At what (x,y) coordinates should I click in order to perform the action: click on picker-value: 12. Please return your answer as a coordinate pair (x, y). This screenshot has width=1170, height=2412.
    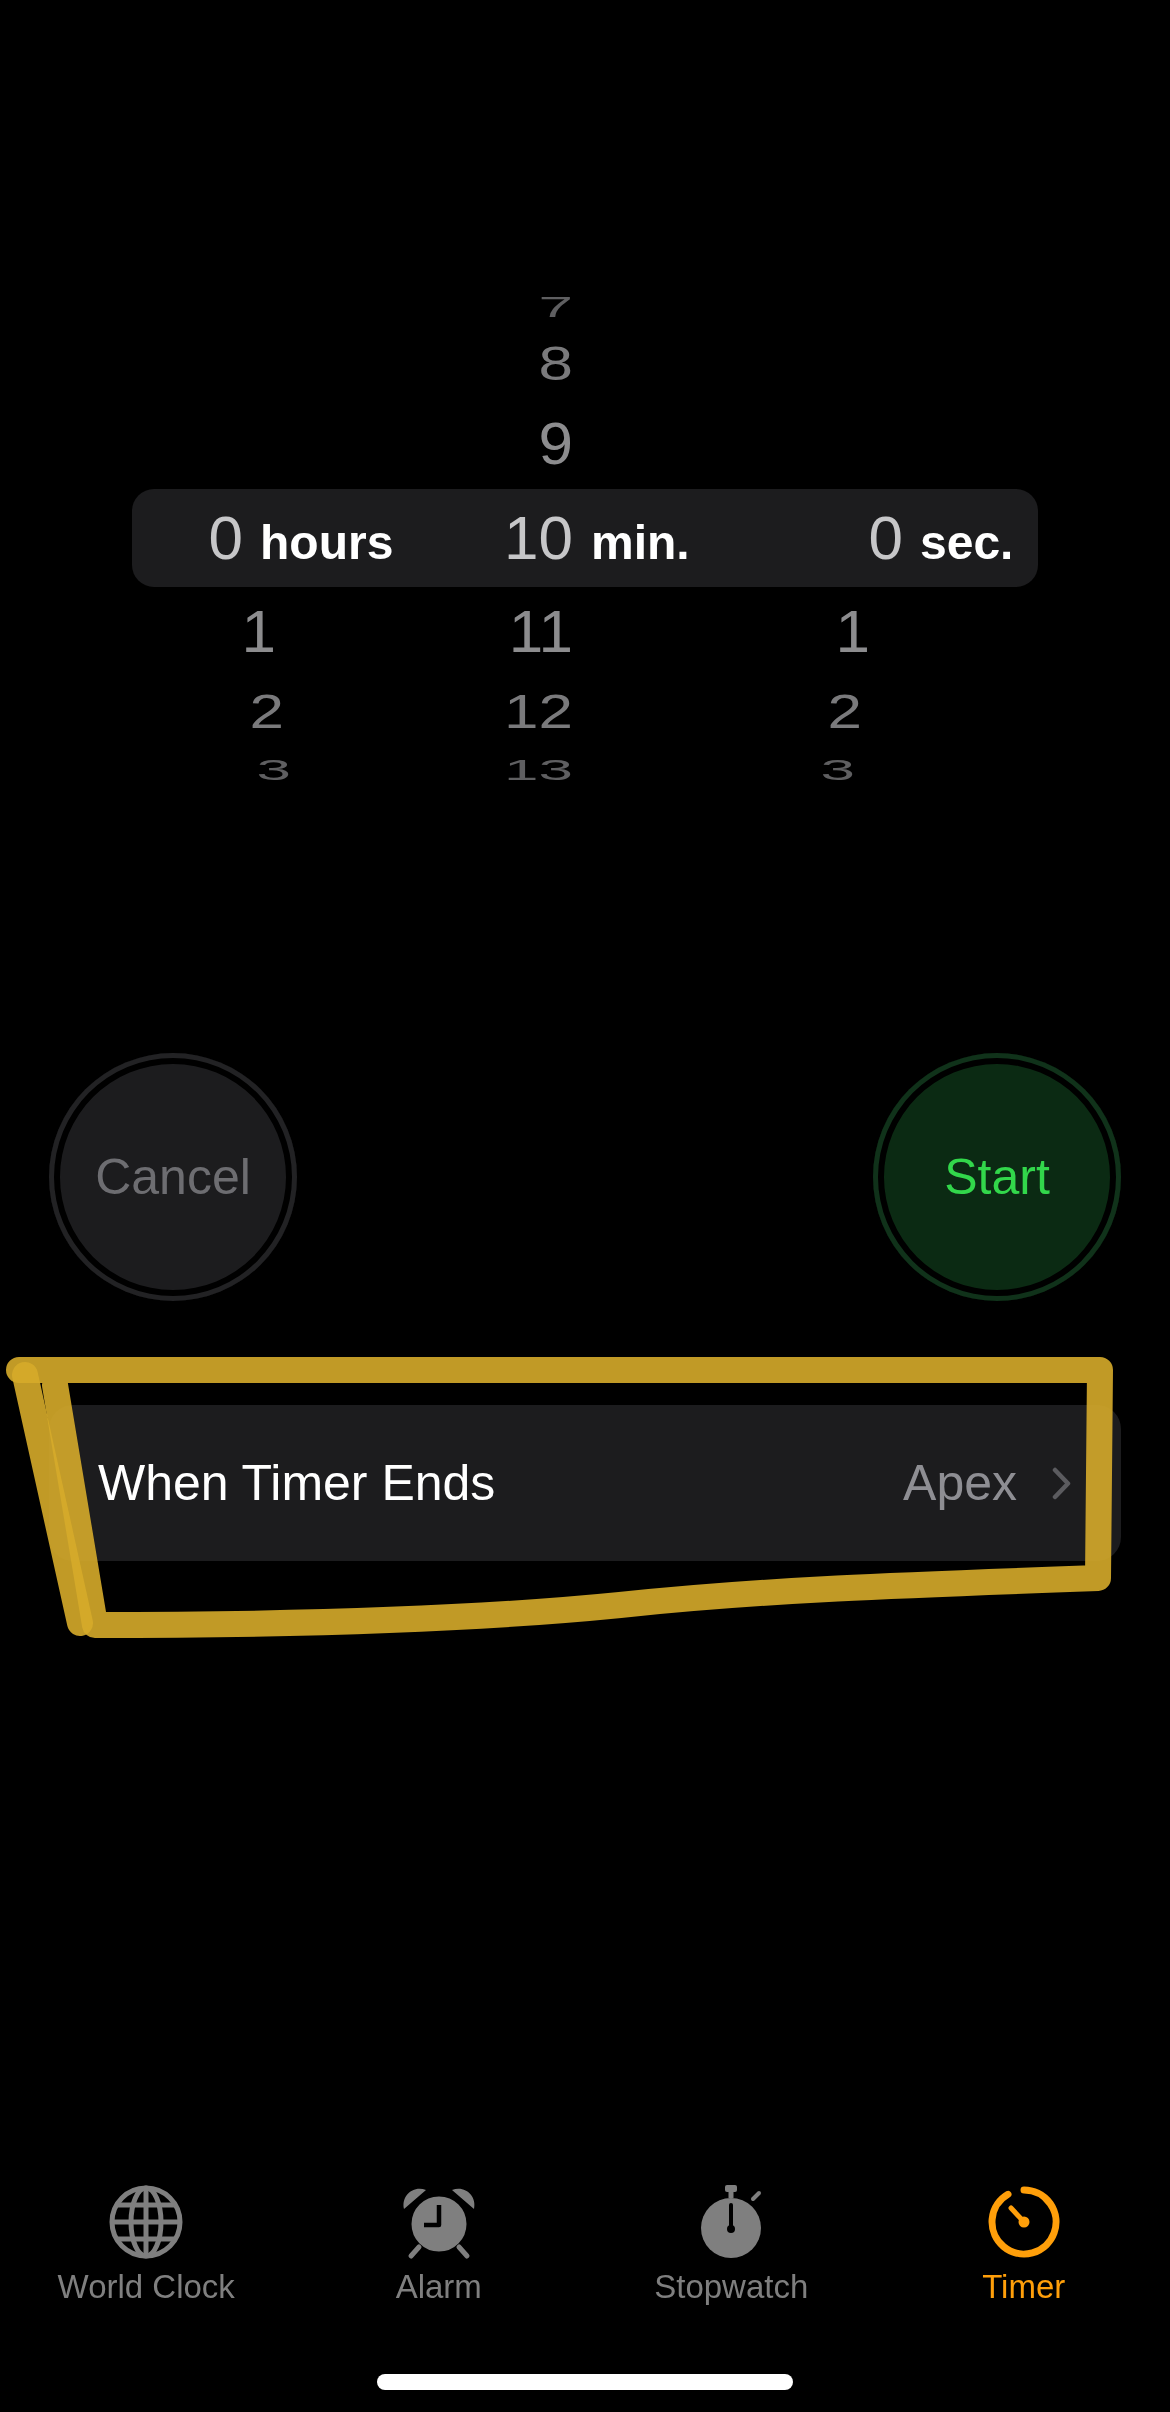
    Looking at the image, I should click on (538, 712).